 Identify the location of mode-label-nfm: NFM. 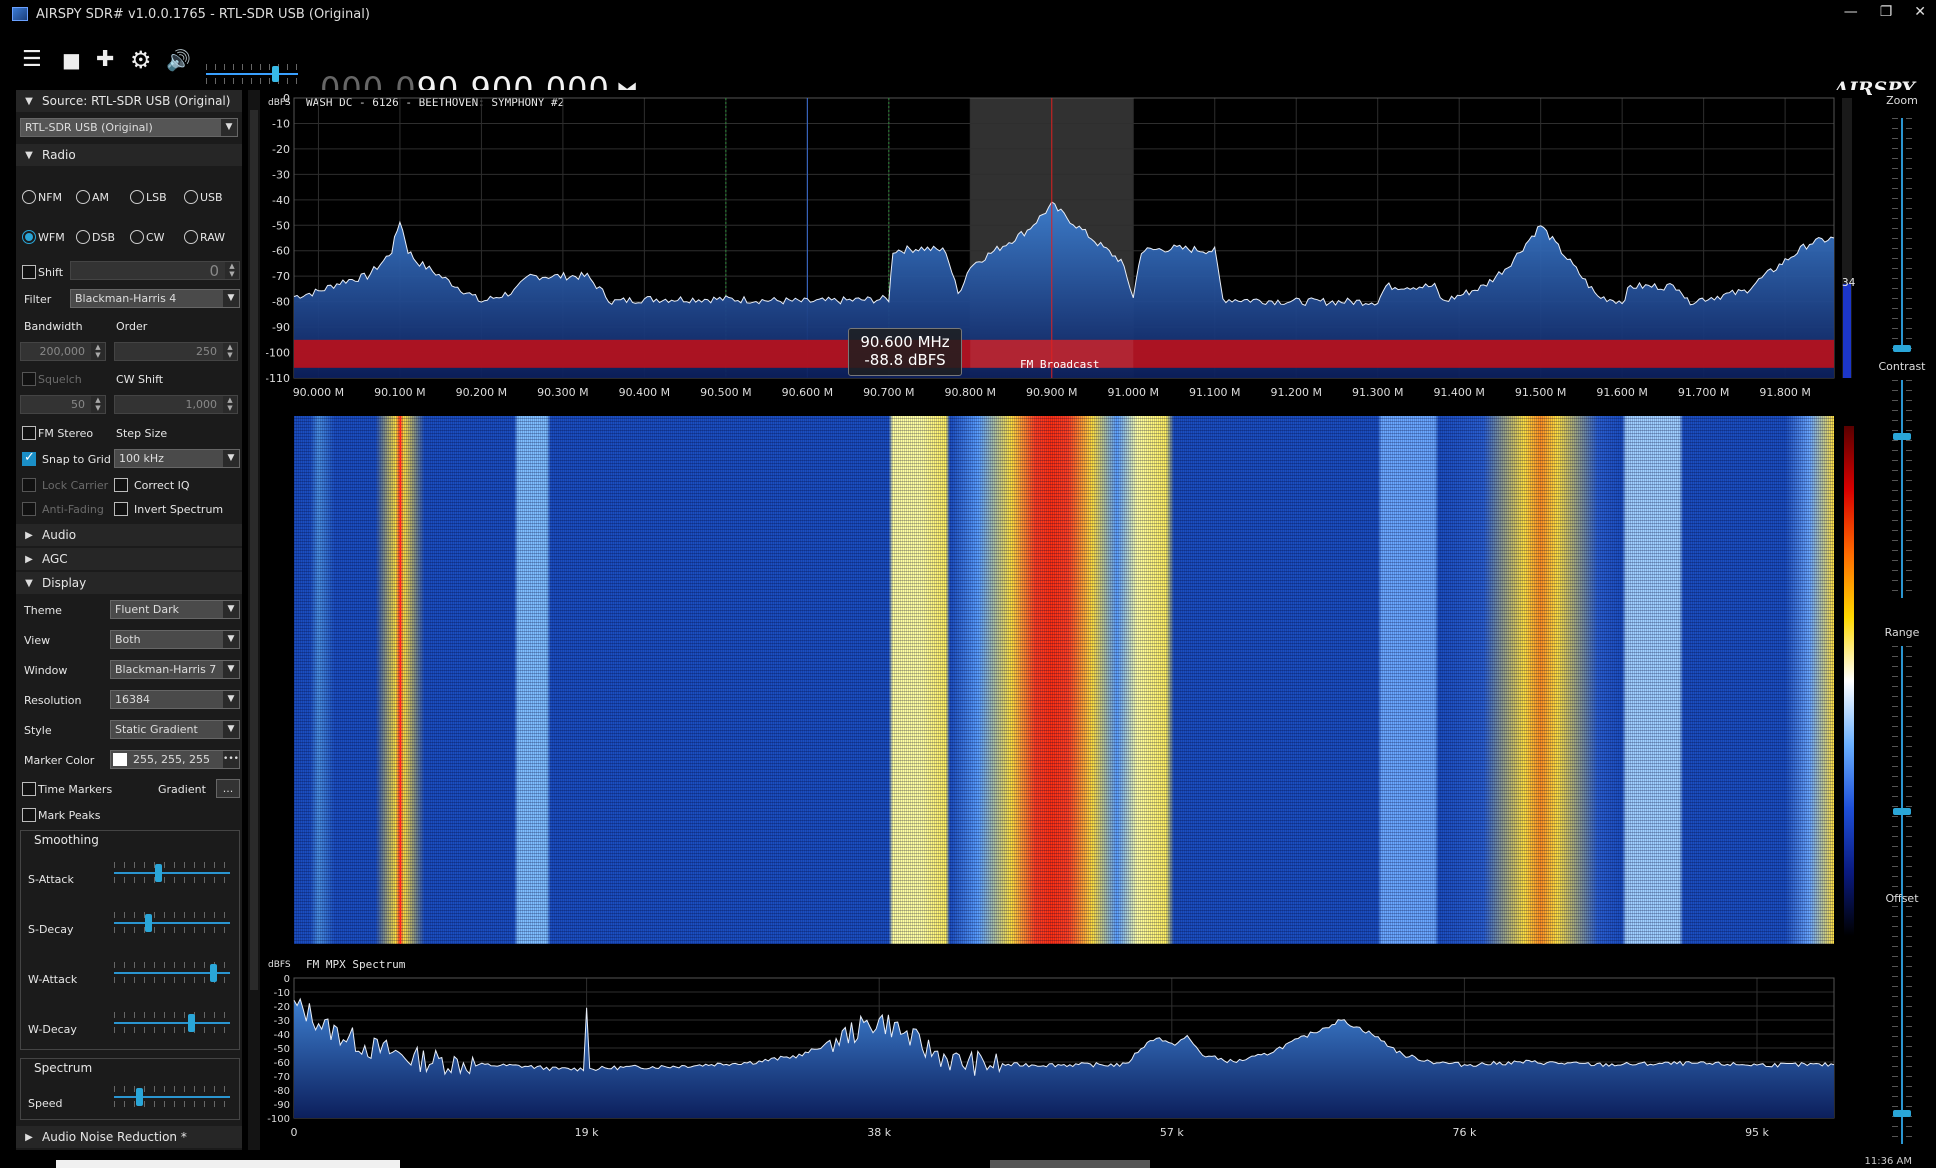
(50, 197).